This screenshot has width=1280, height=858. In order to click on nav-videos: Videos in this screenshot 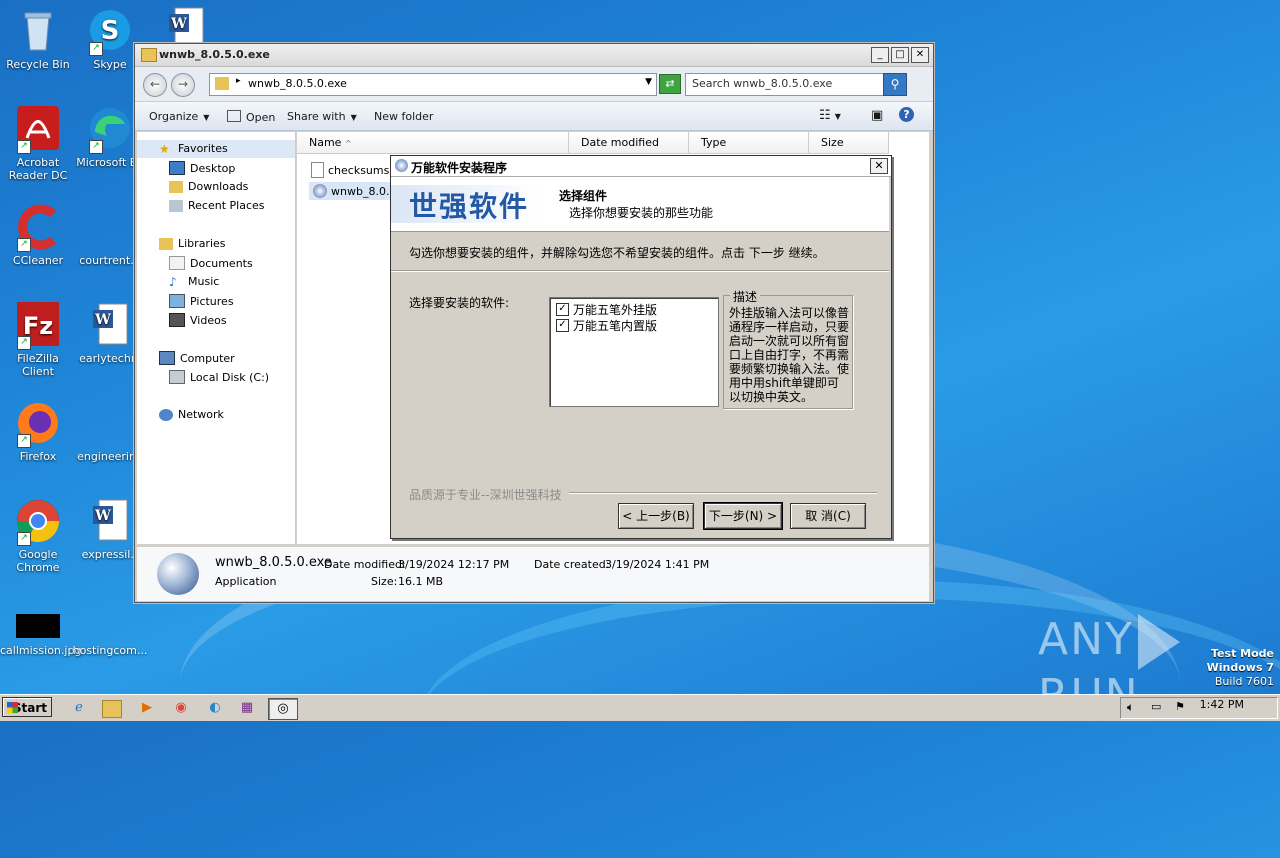, I will do `click(198, 320)`.